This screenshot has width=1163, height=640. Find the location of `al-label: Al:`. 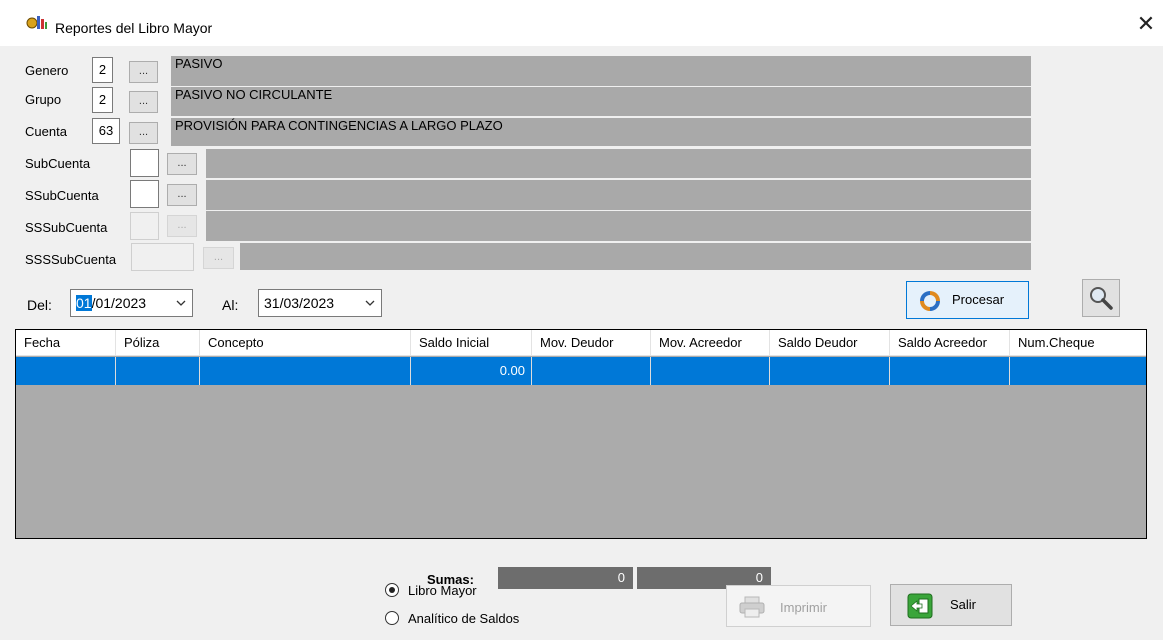

al-label: Al: is located at coordinates (230, 305).